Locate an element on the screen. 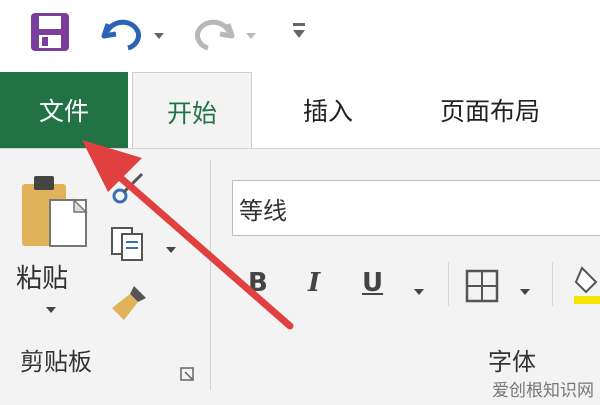 This screenshot has height=405, width=600. redo-dropdown-icon is located at coordinates (251, 32).